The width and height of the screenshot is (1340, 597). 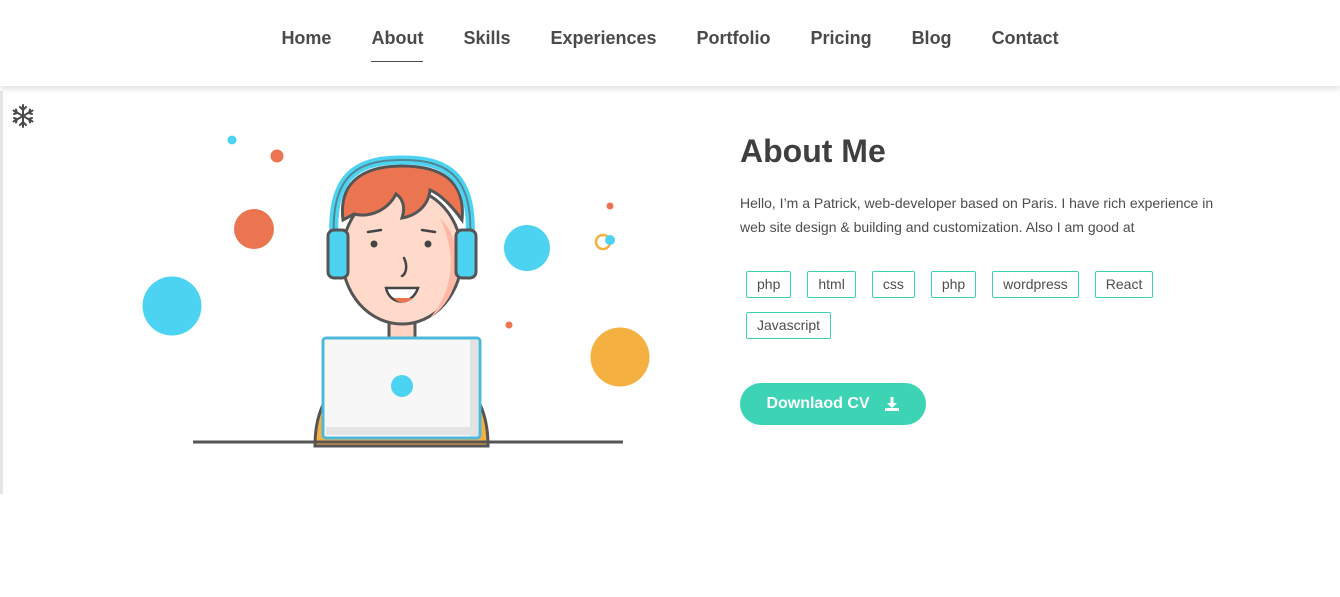 What do you see at coordinates (818, 403) in the screenshot?
I see `download-cv-label: Downlaod CV` at bounding box center [818, 403].